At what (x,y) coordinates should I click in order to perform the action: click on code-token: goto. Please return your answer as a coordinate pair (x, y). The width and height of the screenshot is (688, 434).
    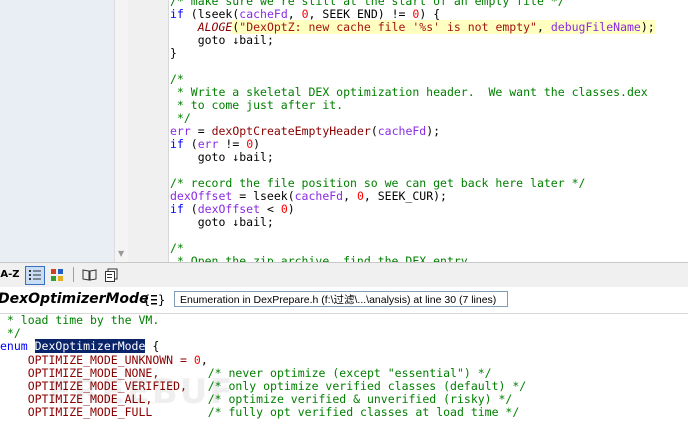
    Looking at the image, I should click on (215, 40).